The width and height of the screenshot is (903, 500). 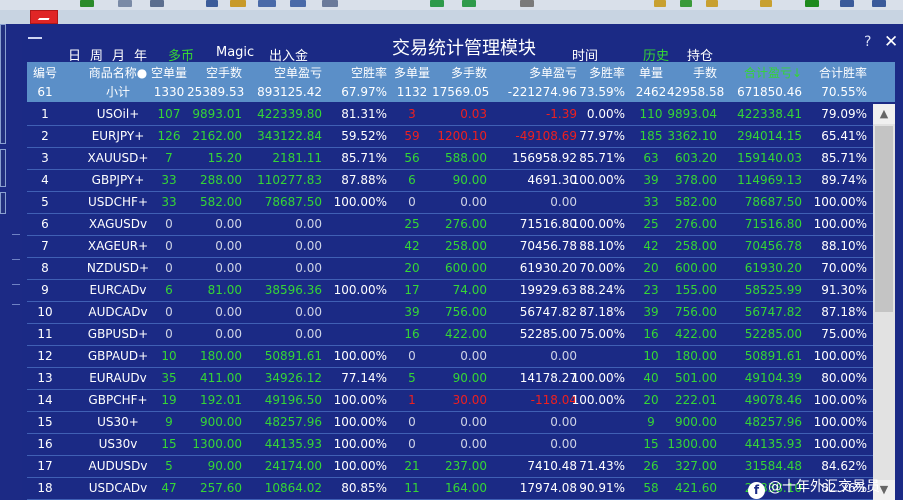 What do you see at coordinates (473, 114) in the screenshot?
I see `table-cell: 0.03` at bounding box center [473, 114].